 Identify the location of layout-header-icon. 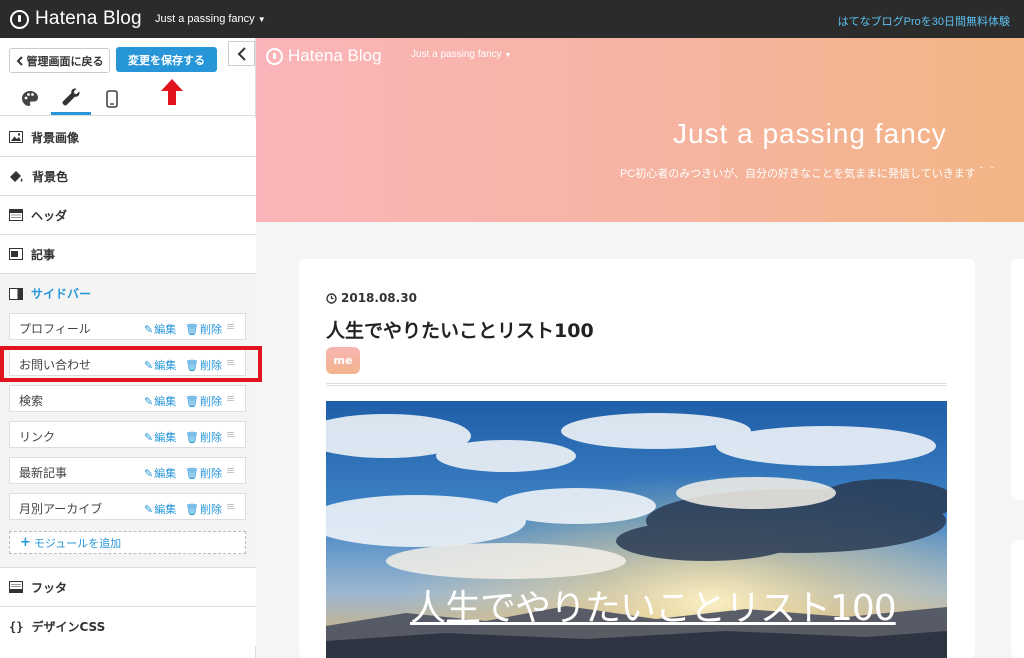
(16, 215).